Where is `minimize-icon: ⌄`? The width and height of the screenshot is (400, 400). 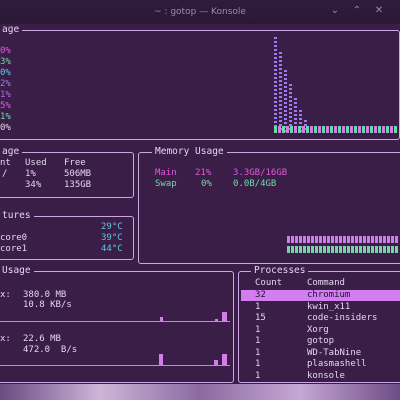 minimize-icon: ⌄ is located at coordinates (335, 11).